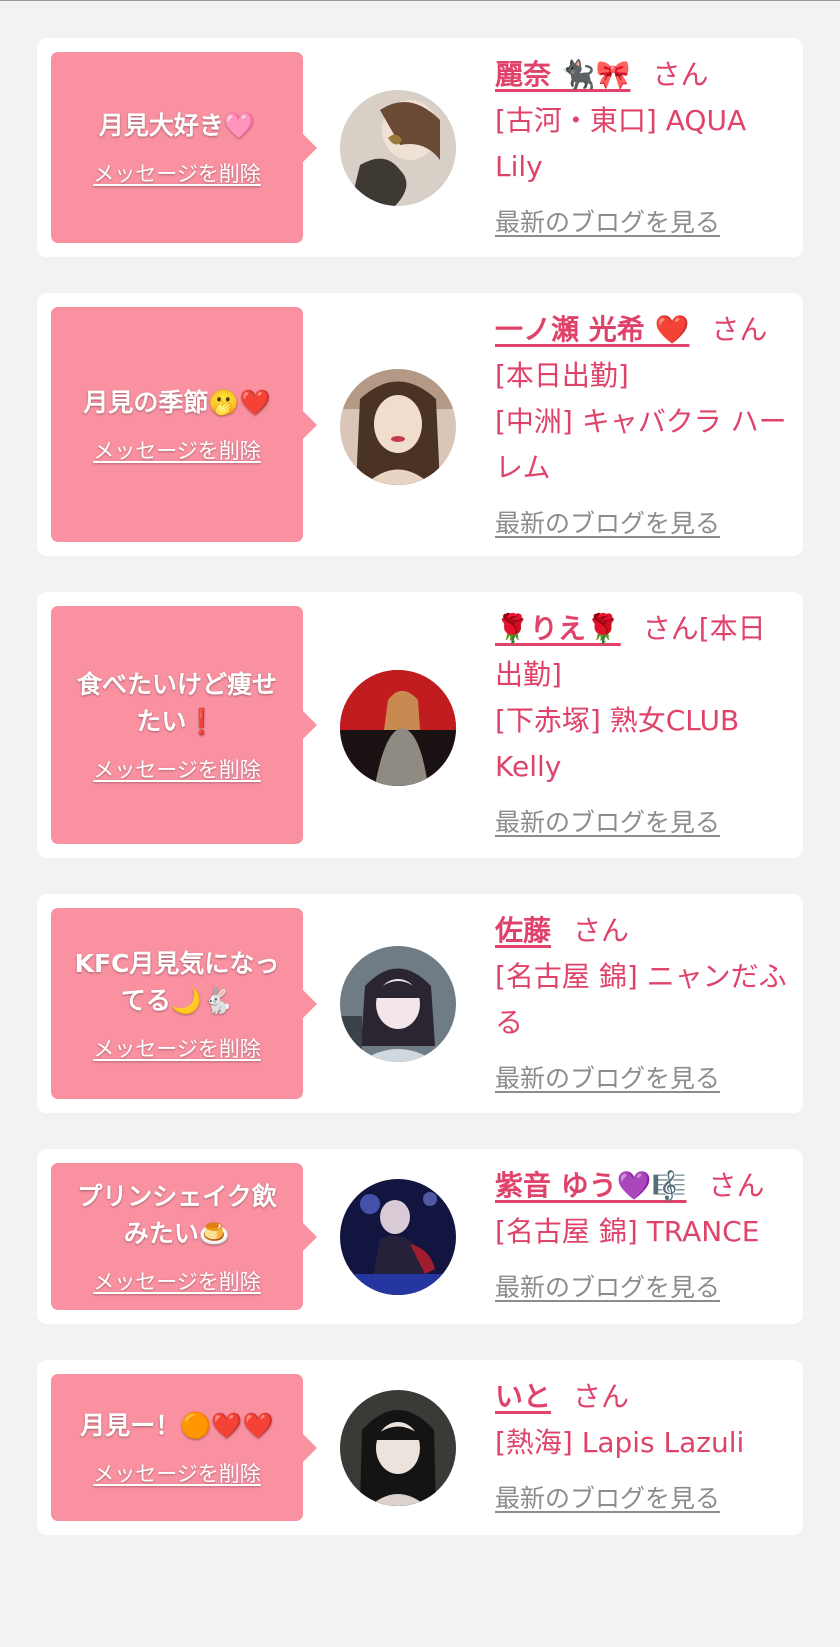 This screenshot has height=1647, width=840. I want to click on message-bubble: 食べたいけど痩せたい❗️ メッセージを削除, so click(184, 725).